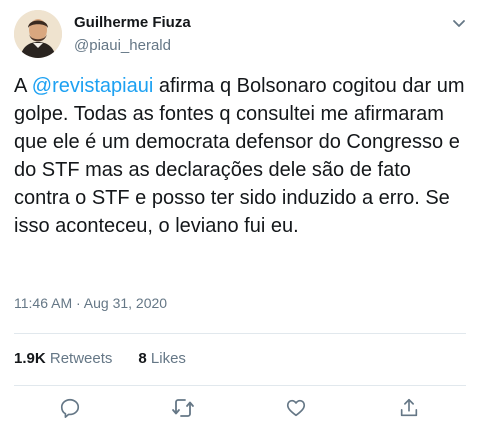 The width and height of the screenshot is (480, 435). What do you see at coordinates (132, 22) in the screenshot?
I see `display-name: Guilherme Fiuza` at bounding box center [132, 22].